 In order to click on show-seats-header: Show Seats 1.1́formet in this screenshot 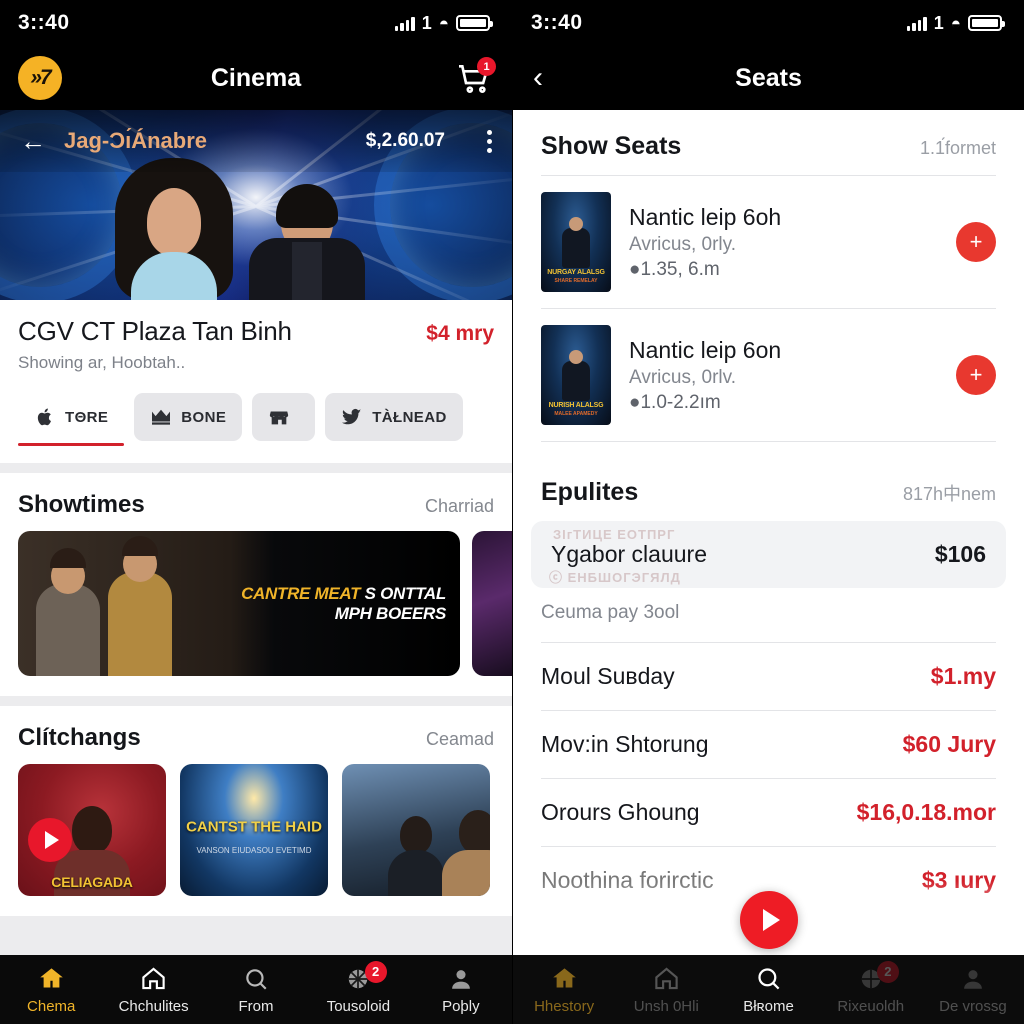, I will do `click(768, 142)`.